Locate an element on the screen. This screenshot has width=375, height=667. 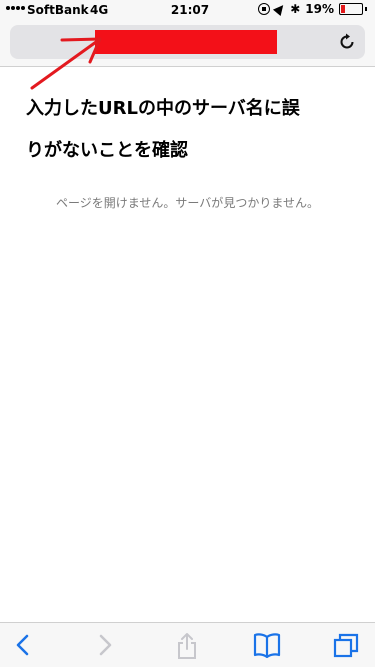
status-time: 21:07 is located at coordinates (190, 10).